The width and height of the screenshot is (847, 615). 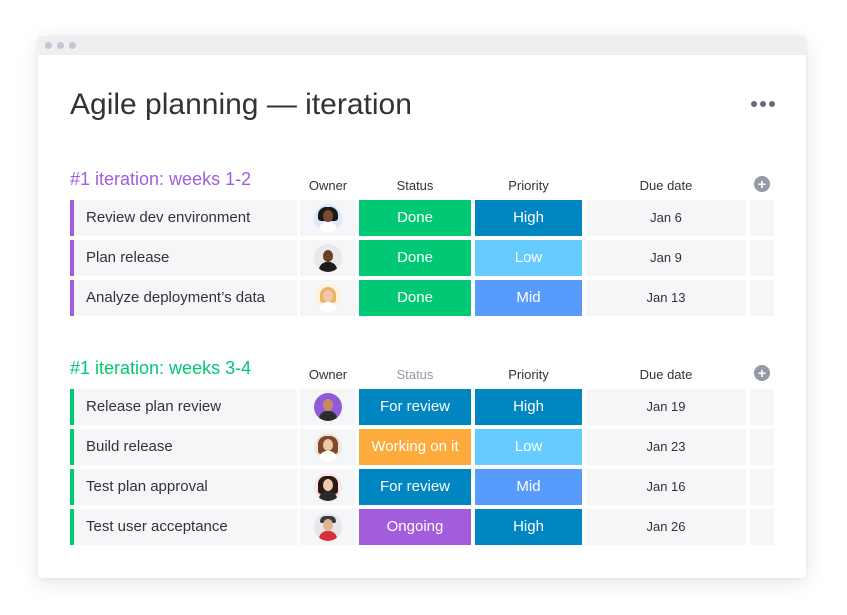 I want to click on due-date: Jan 26, so click(x=666, y=527).